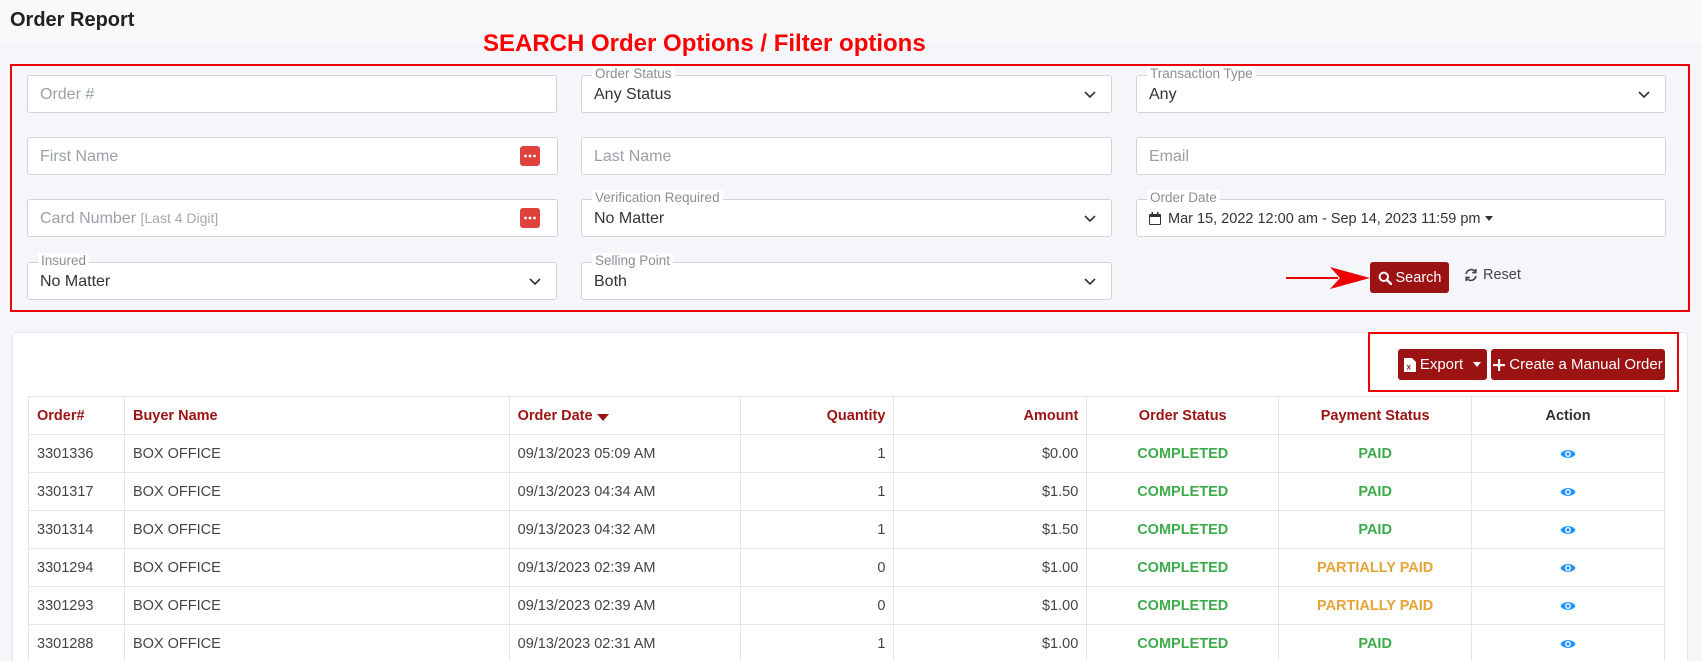 The height and width of the screenshot is (661, 1702). Describe the element at coordinates (624, 491) in the screenshot. I see `order-date-cell: 09/13/2023 04:34 AM` at that location.